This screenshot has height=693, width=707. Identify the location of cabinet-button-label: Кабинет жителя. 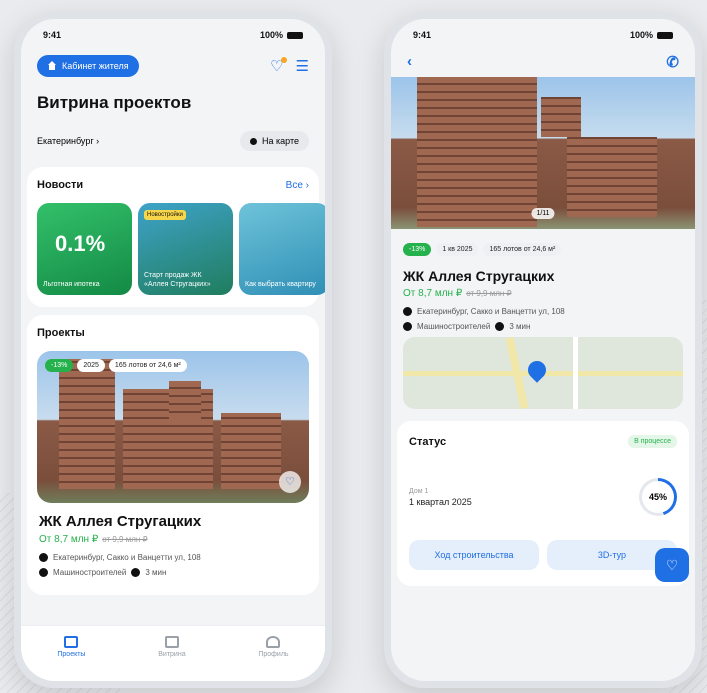
(95, 66).